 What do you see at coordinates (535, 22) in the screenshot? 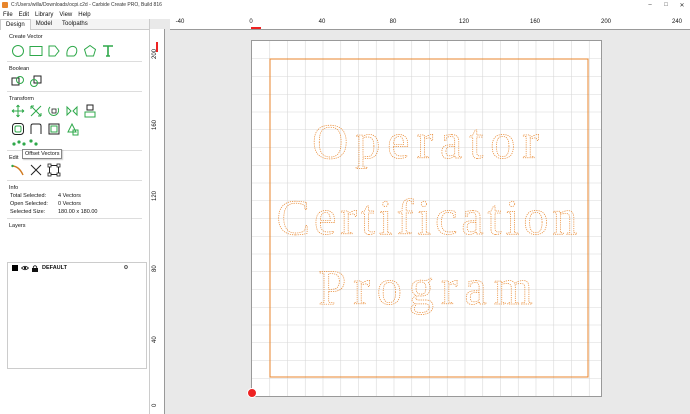
I see `ruler-x-label: 160` at bounding box center [535, 22].